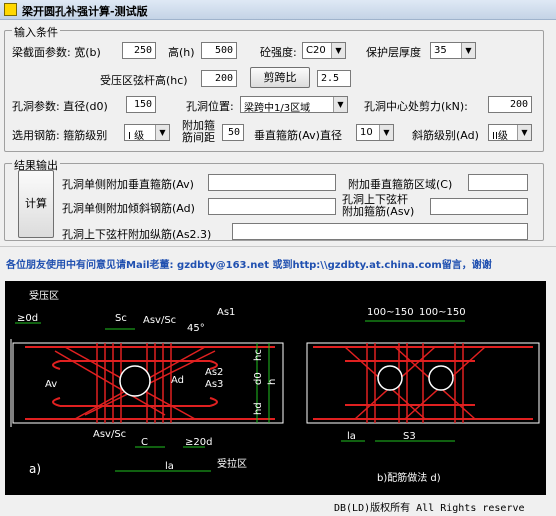 The width and height of the screenshot is (556, 516). I want to click on concrete-select: C20 ▼, so click(324, 50).